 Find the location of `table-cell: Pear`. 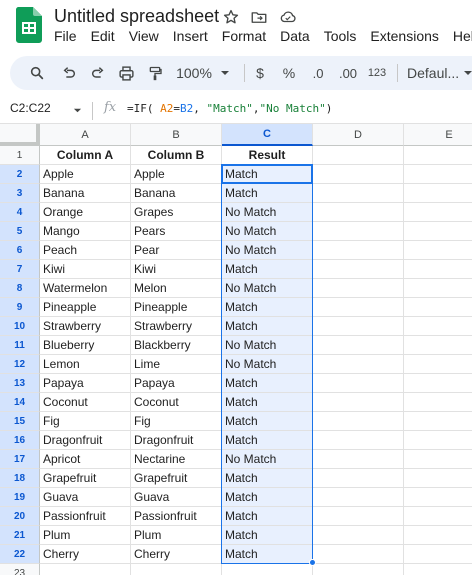

table-cell: Pear is located at coordinates (176, 250).